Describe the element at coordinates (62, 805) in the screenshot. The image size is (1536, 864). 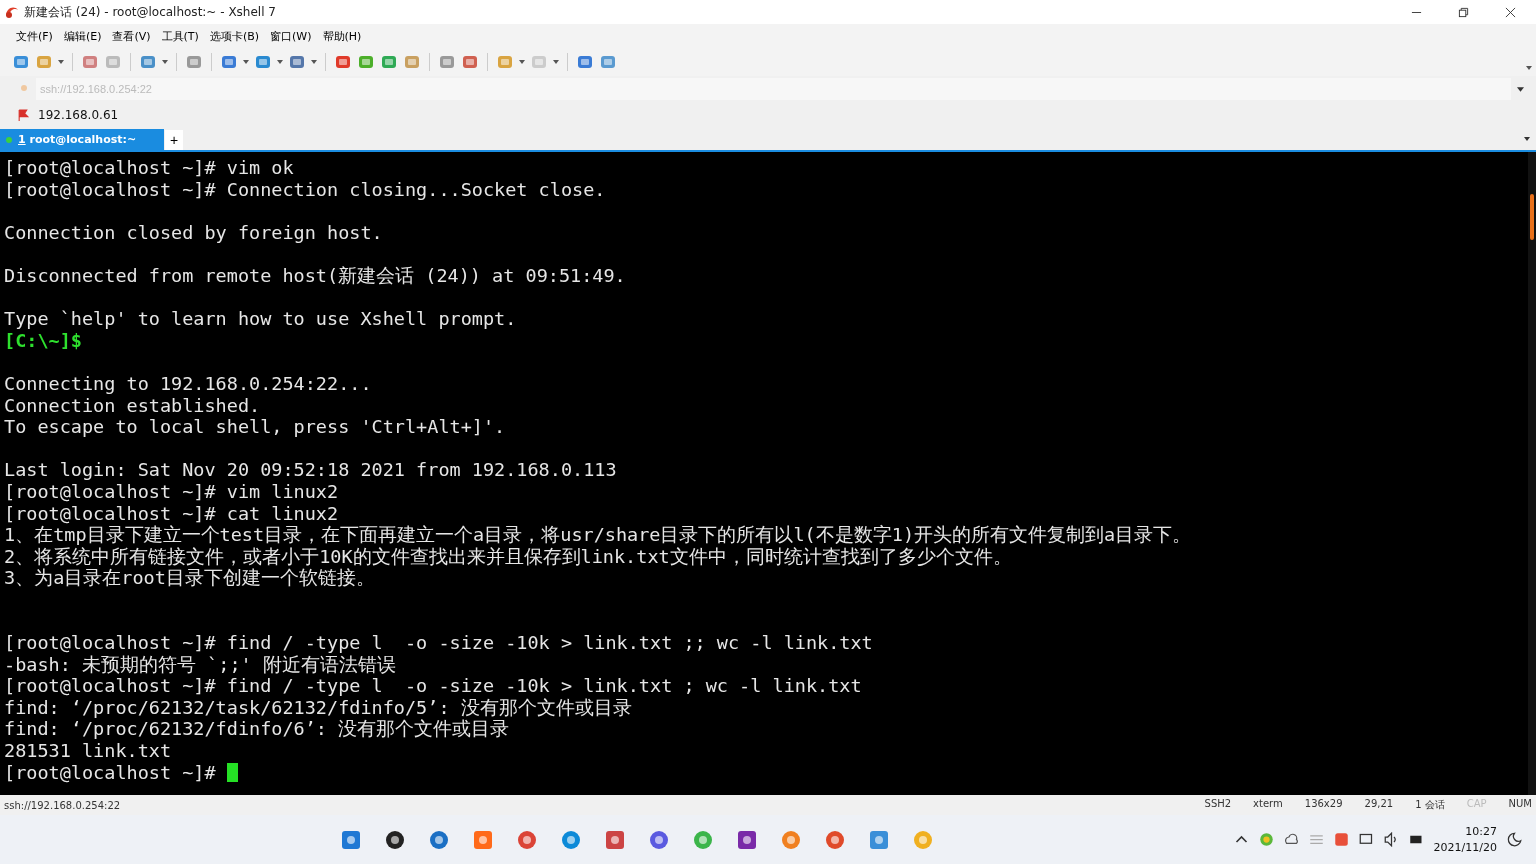
I see `status-address: ssh://192.168.0.254:22` at that location.